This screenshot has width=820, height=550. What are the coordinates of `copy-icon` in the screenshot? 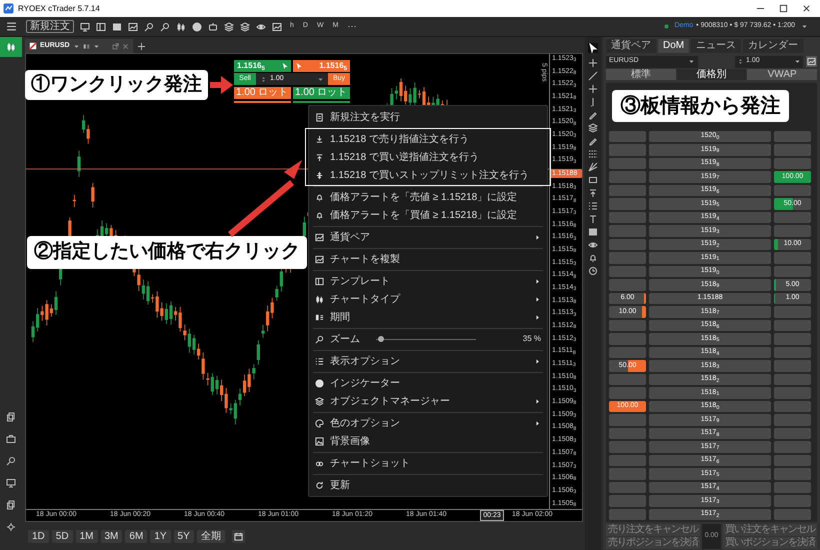 It's located at (11, 417).